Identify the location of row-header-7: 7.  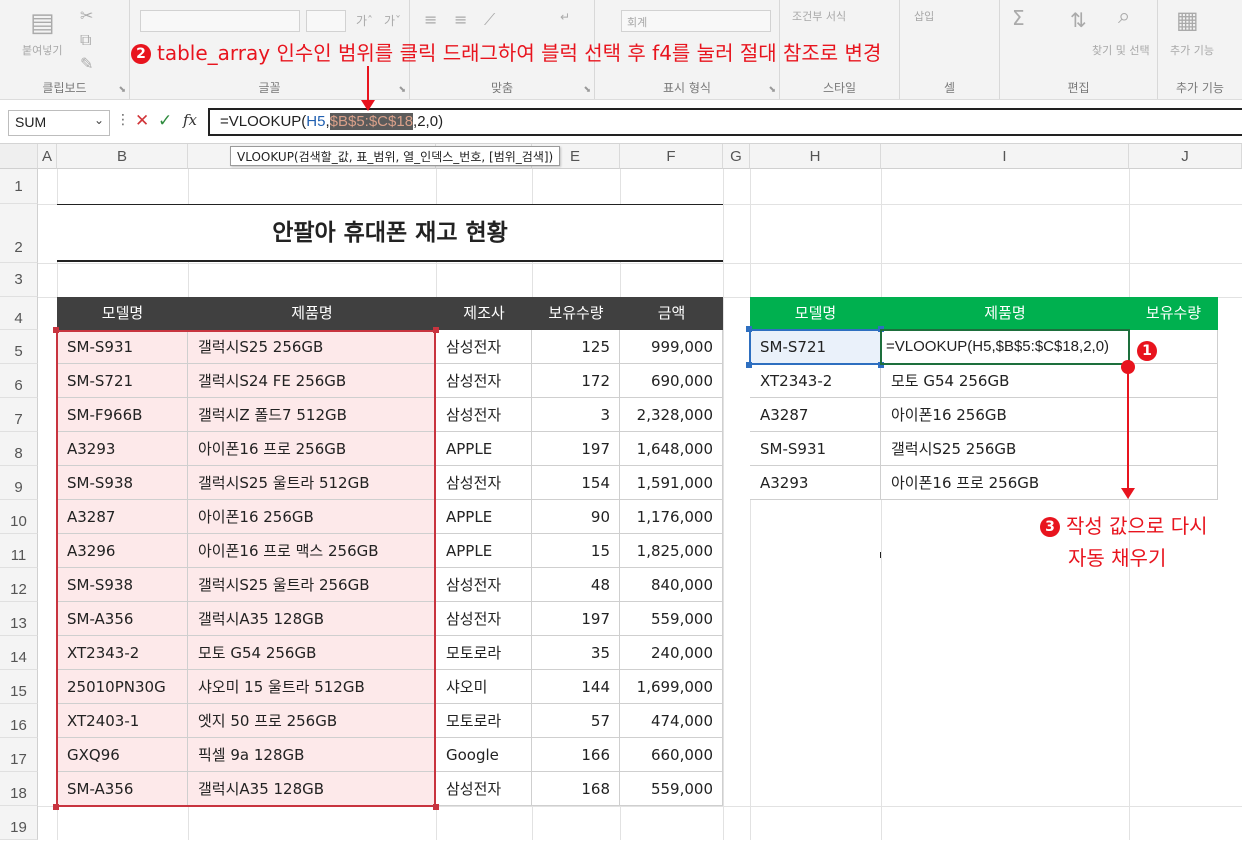
(19, 415).